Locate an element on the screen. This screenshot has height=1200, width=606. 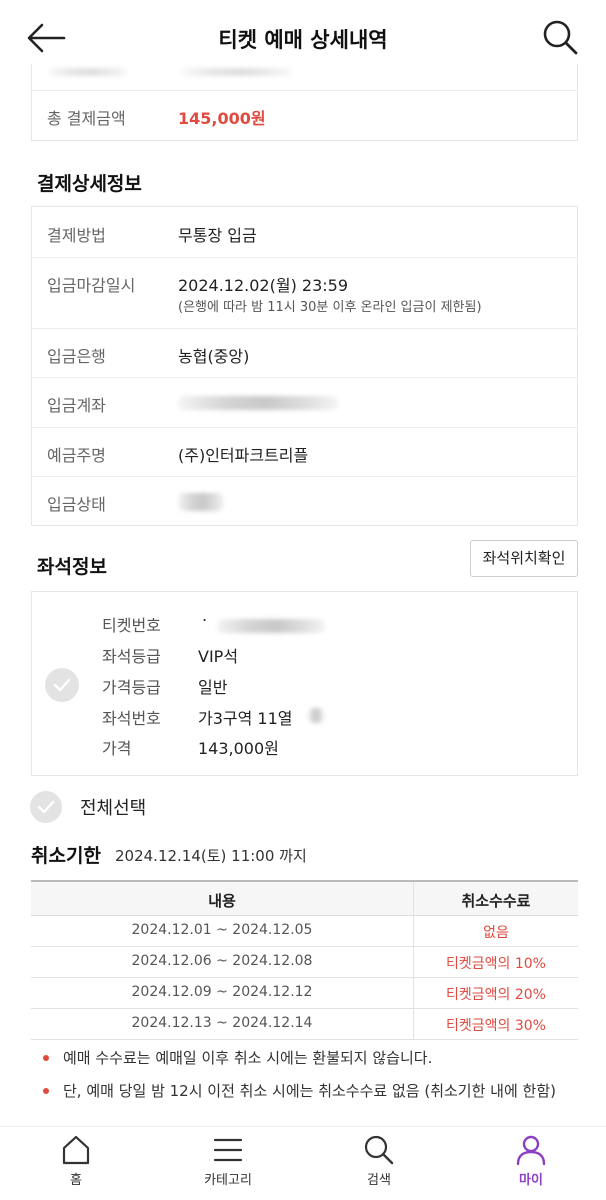
price-grade-value: 일반 is located at coordinates (213, 687).